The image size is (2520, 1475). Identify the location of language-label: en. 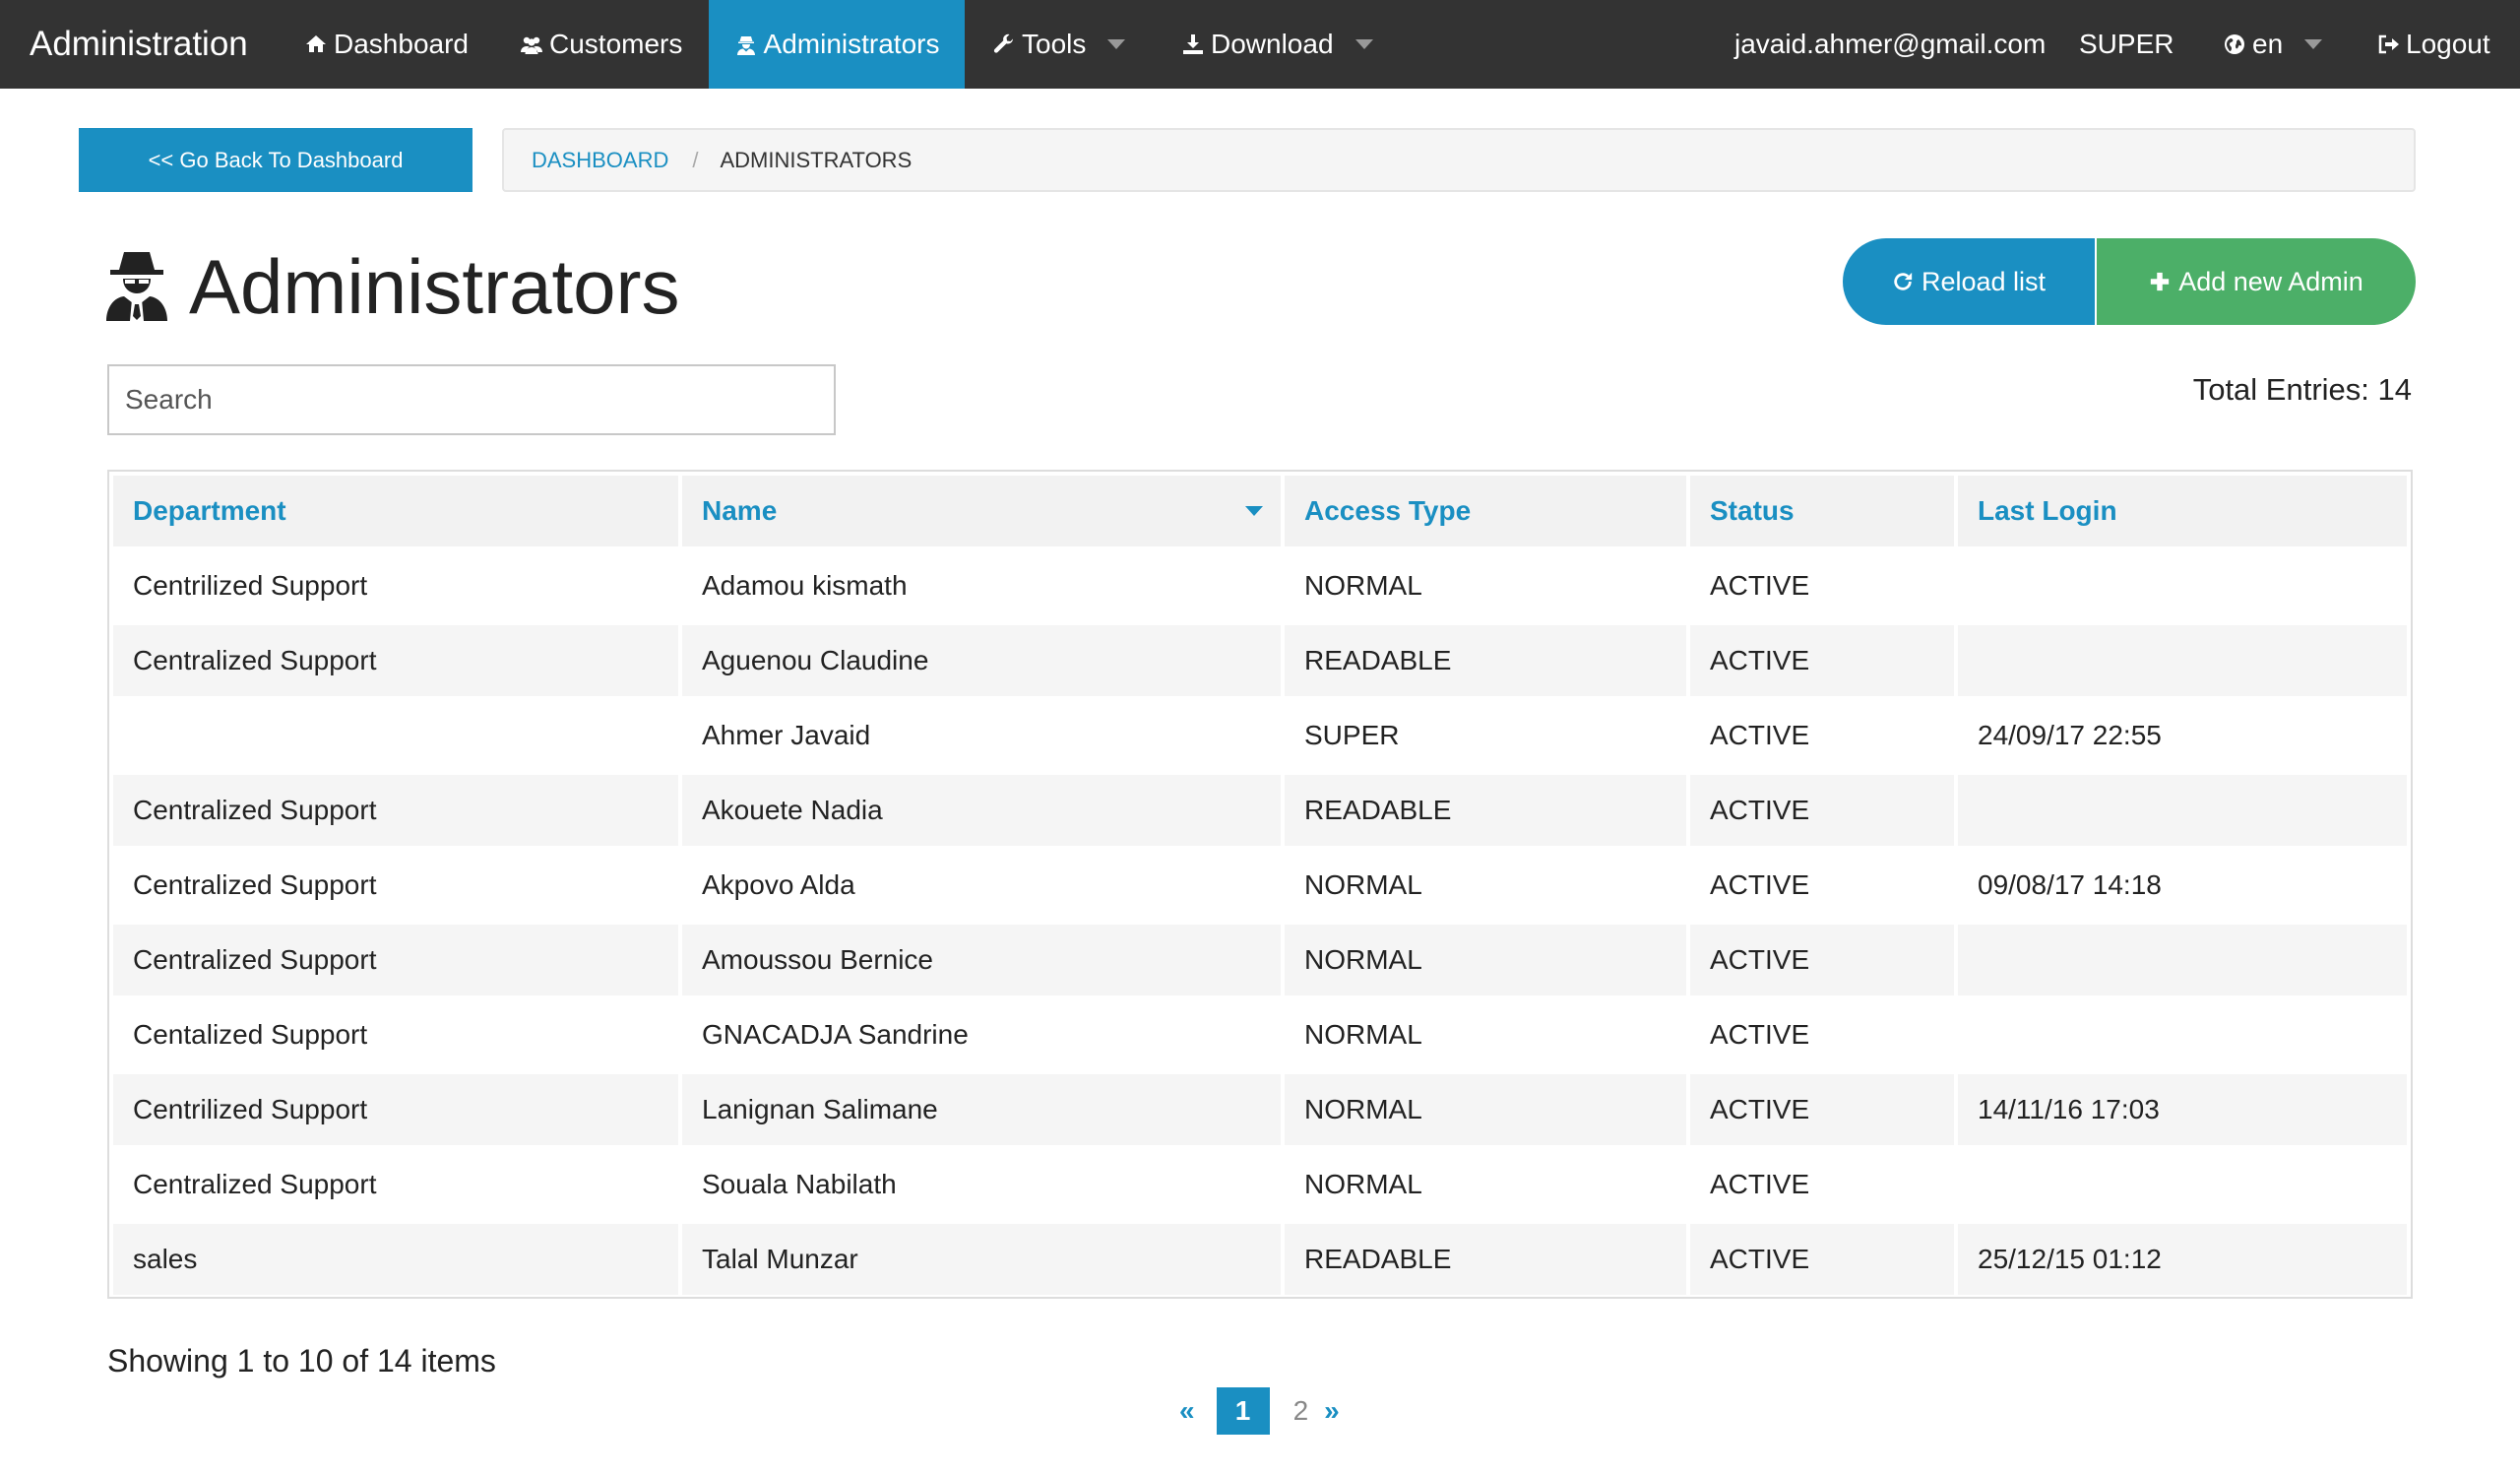
(2268, 44).